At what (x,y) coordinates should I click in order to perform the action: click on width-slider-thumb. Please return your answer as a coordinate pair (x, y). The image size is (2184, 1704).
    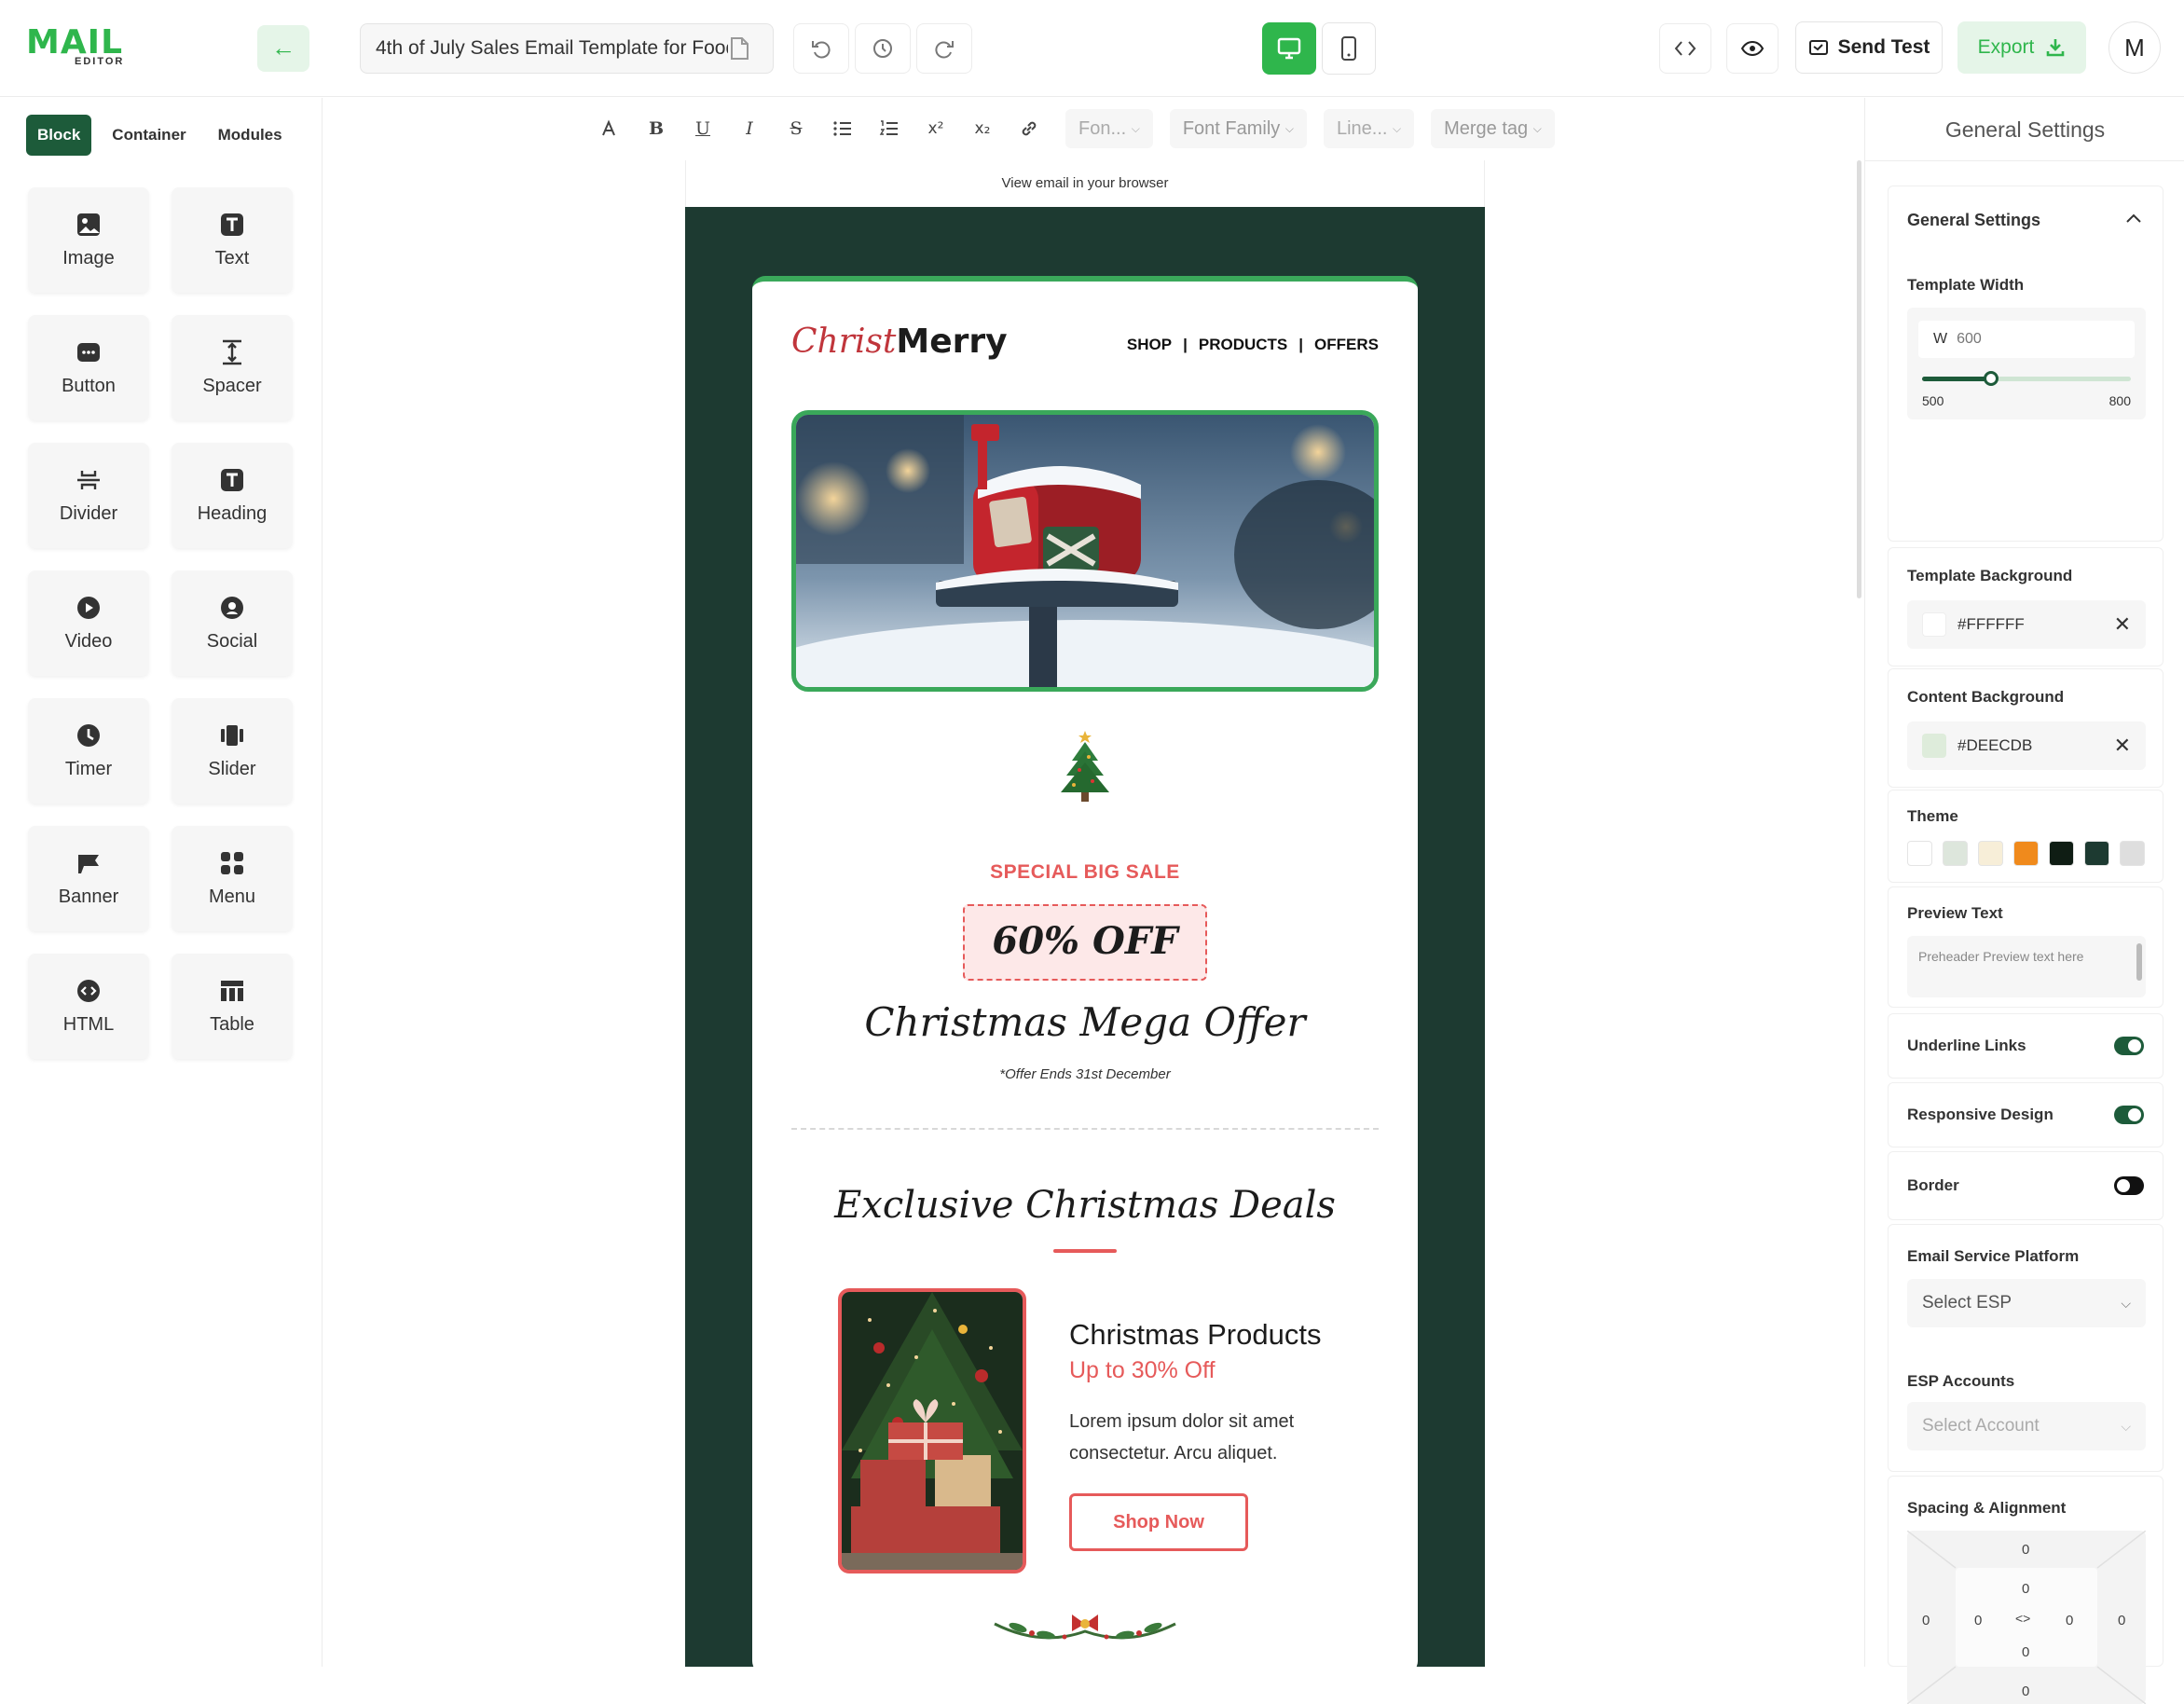
    Looking at the image, I should click on (1991, 379).